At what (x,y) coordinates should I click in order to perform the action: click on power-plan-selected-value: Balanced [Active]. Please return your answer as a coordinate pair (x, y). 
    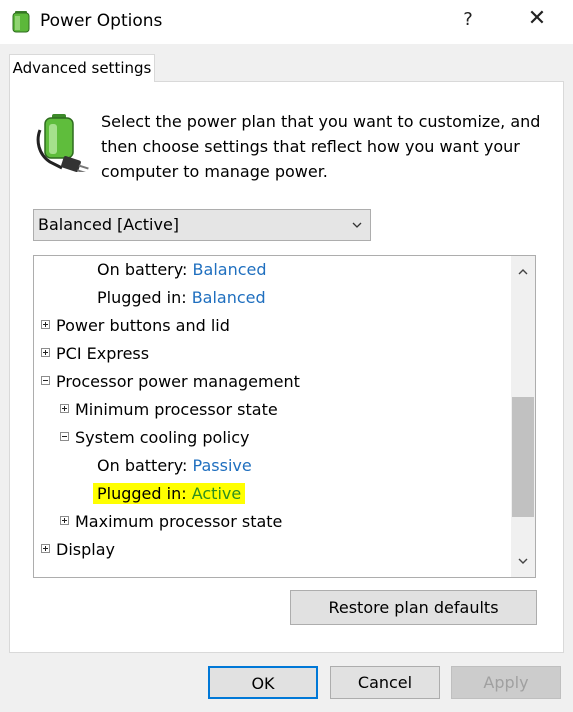
    Looking at the image, I should click on (109, 224).